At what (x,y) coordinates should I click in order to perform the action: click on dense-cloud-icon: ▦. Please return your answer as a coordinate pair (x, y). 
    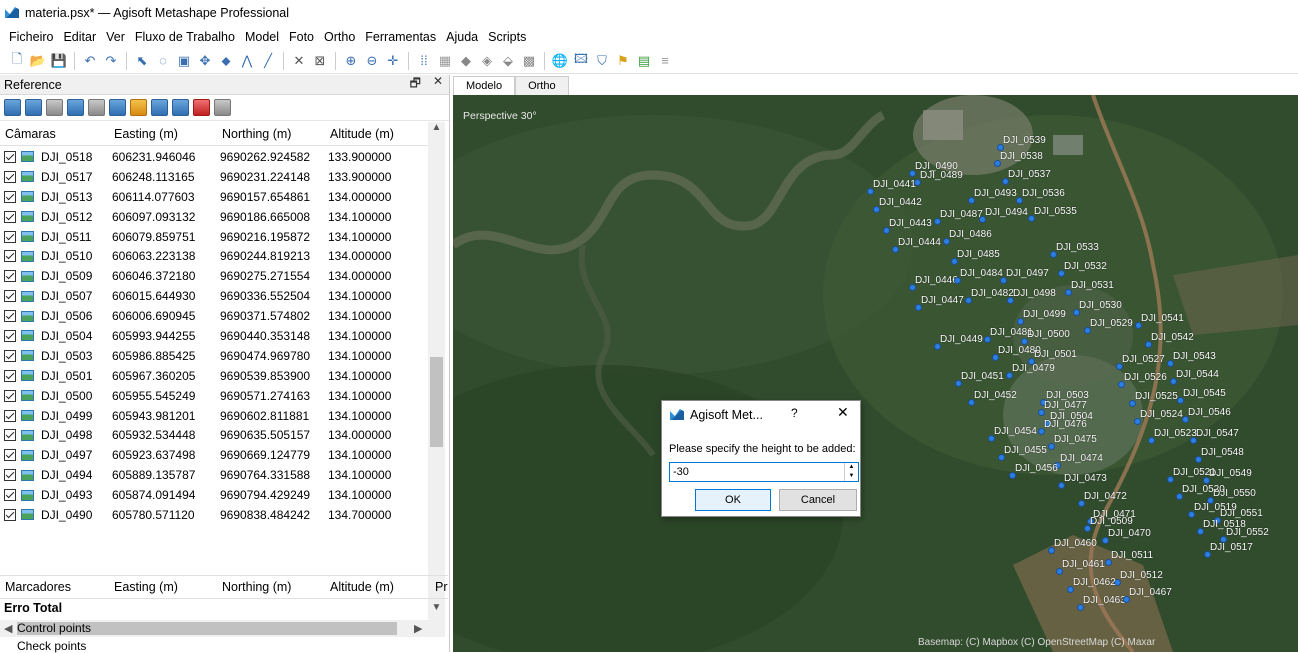
    Looking at the image, I should click on (445, 61).